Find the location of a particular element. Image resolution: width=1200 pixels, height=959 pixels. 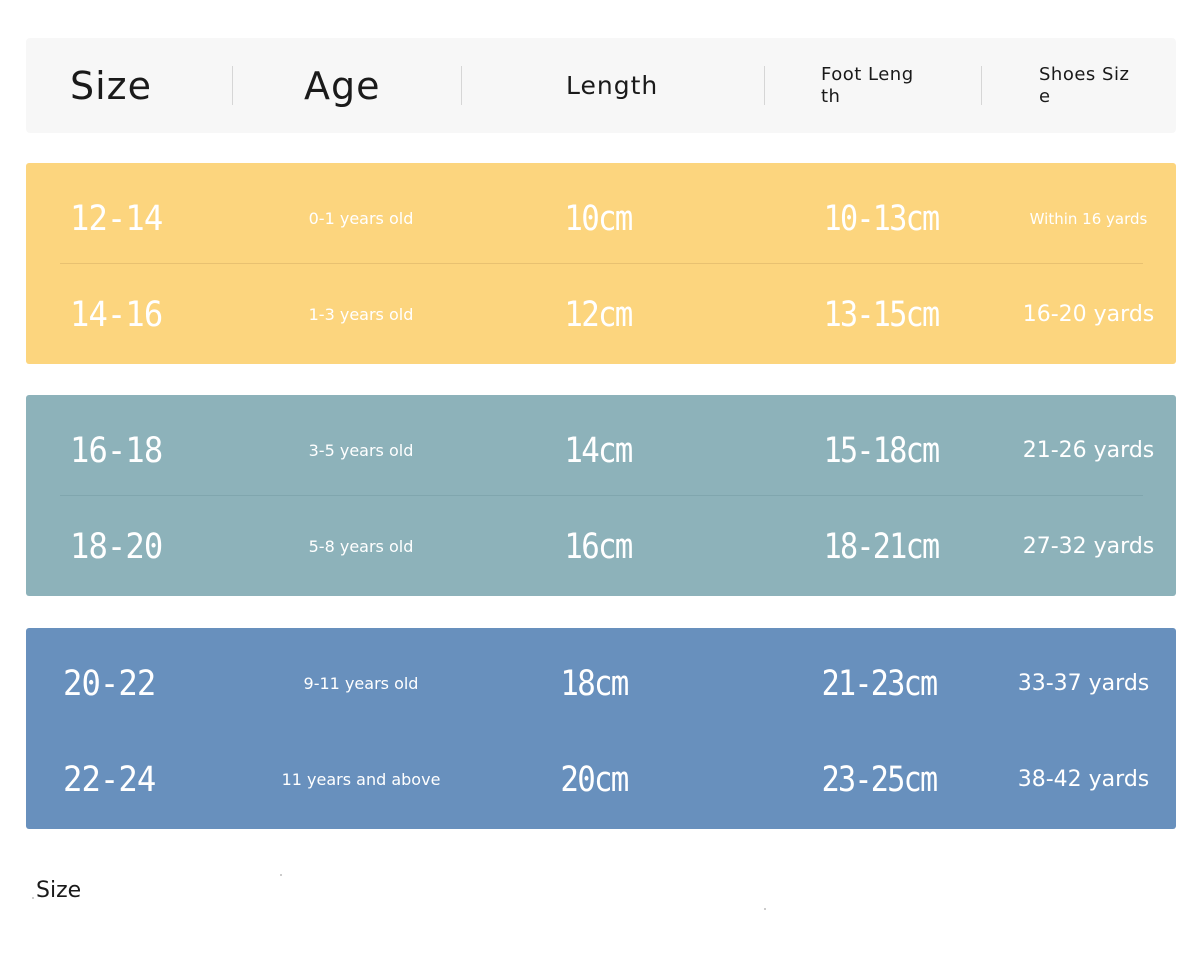

cell-shoes-size: 27-32 yards is located at coordinates (1088, 546).